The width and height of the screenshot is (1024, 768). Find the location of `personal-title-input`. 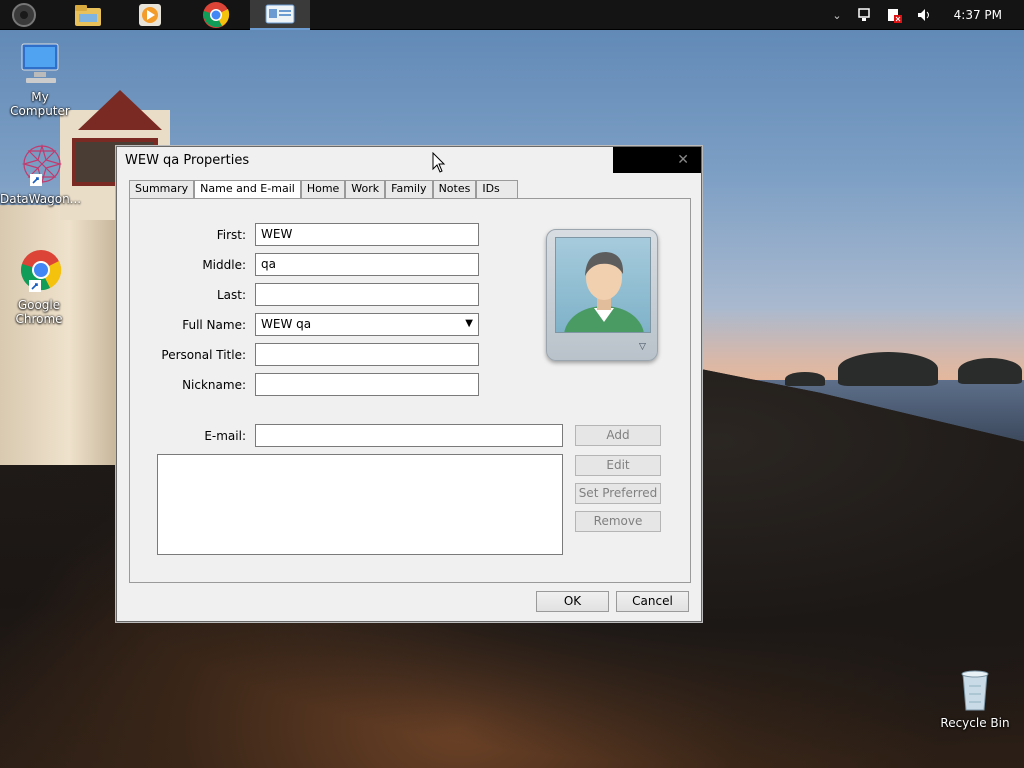

personal-title-input is located at coordinates (367, 354).